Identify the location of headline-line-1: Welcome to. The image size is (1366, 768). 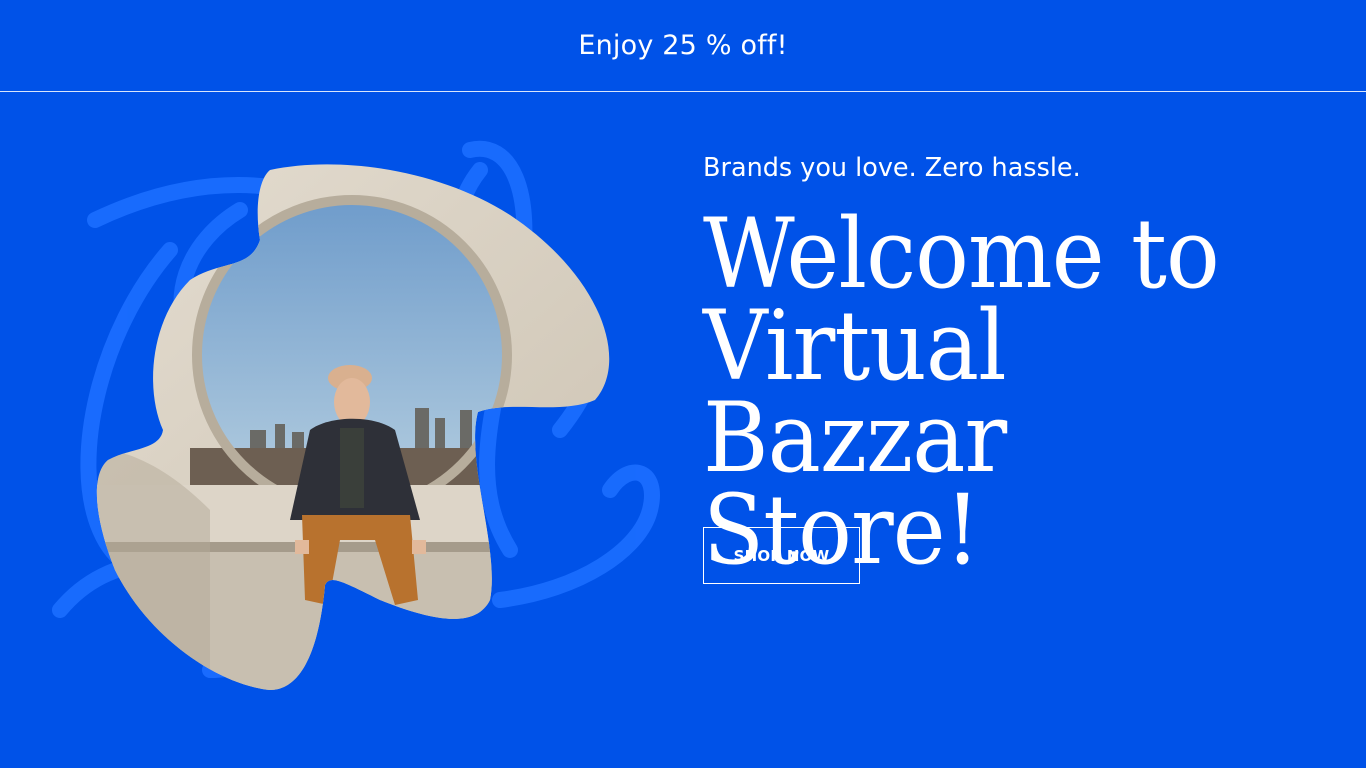
(961, 254).